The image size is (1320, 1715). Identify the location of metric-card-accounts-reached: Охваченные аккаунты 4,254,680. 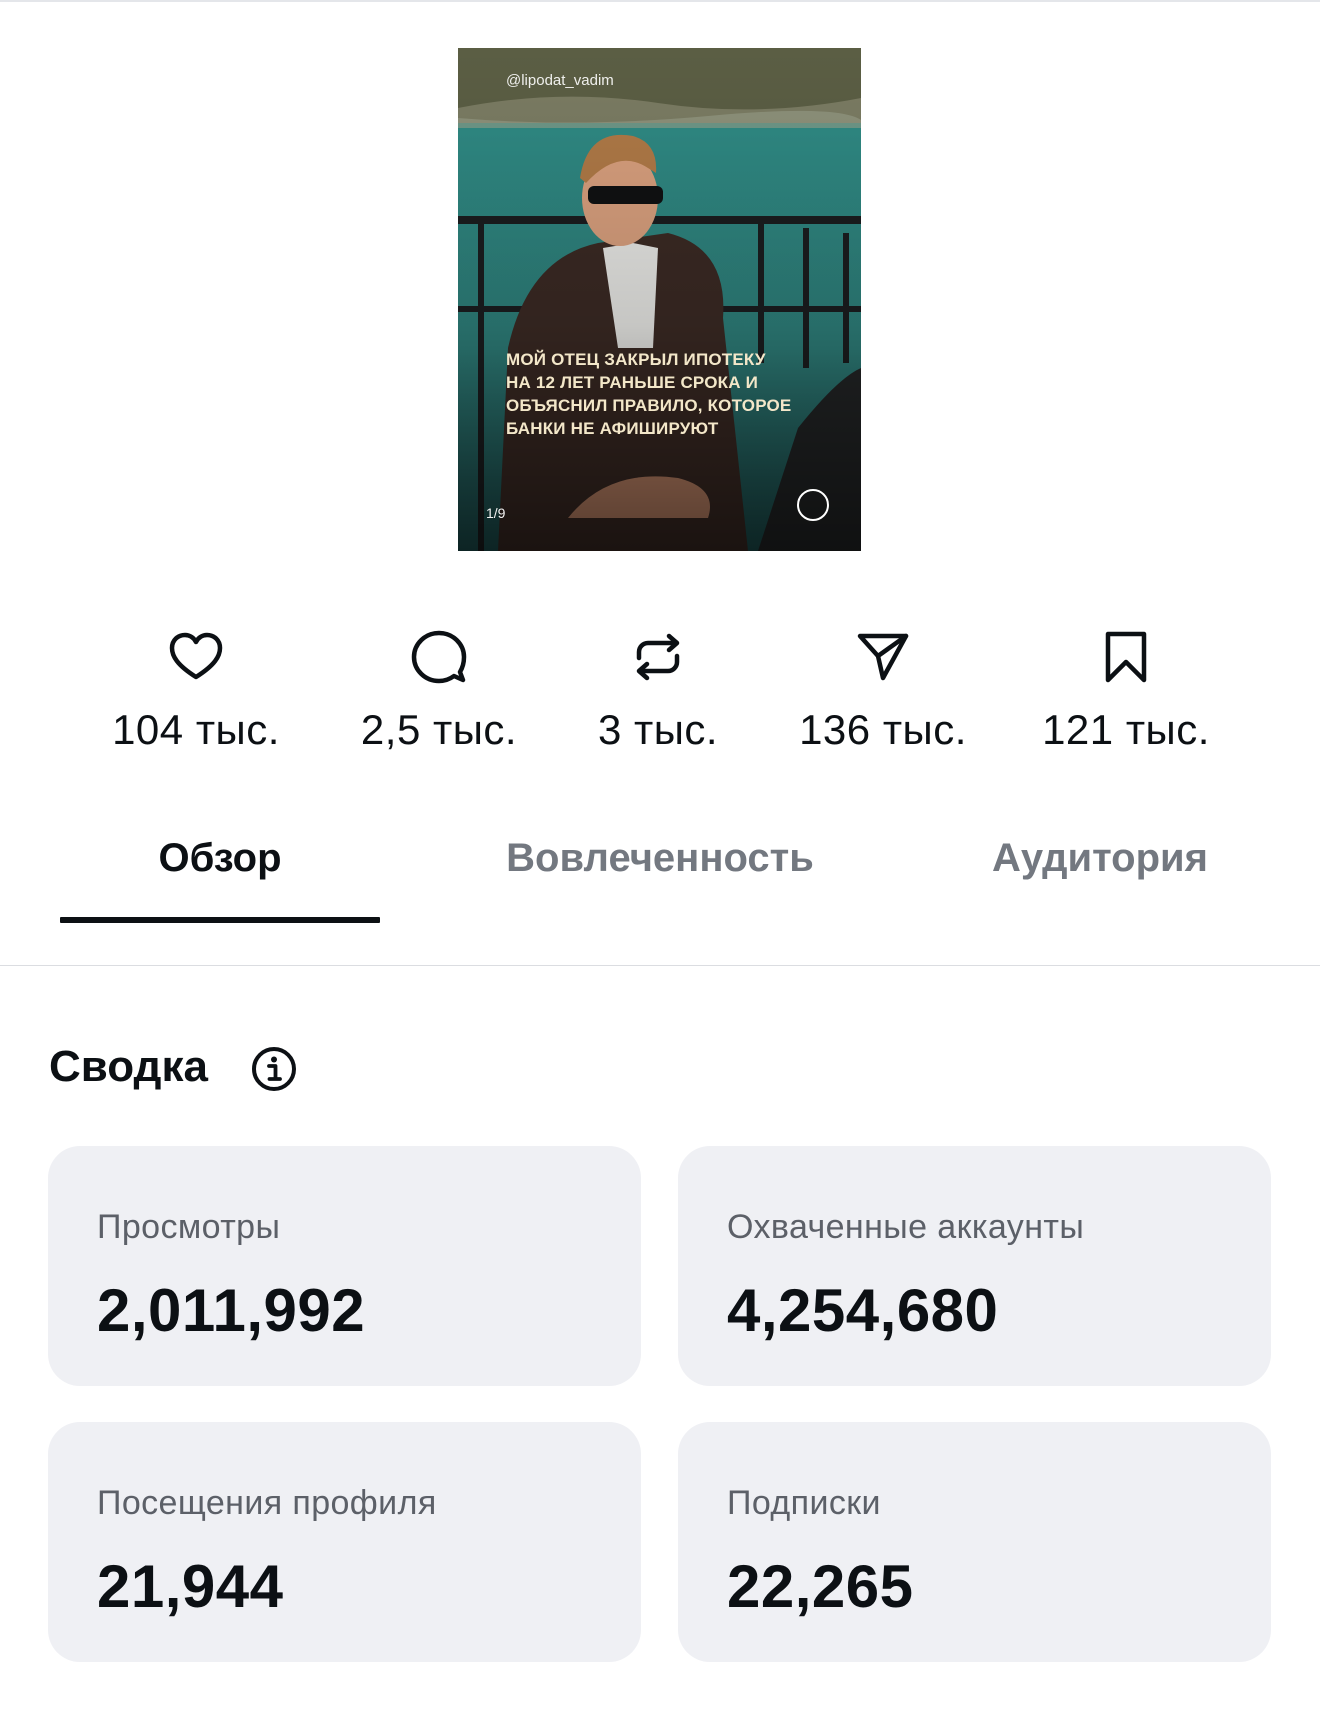
(974, 1266).